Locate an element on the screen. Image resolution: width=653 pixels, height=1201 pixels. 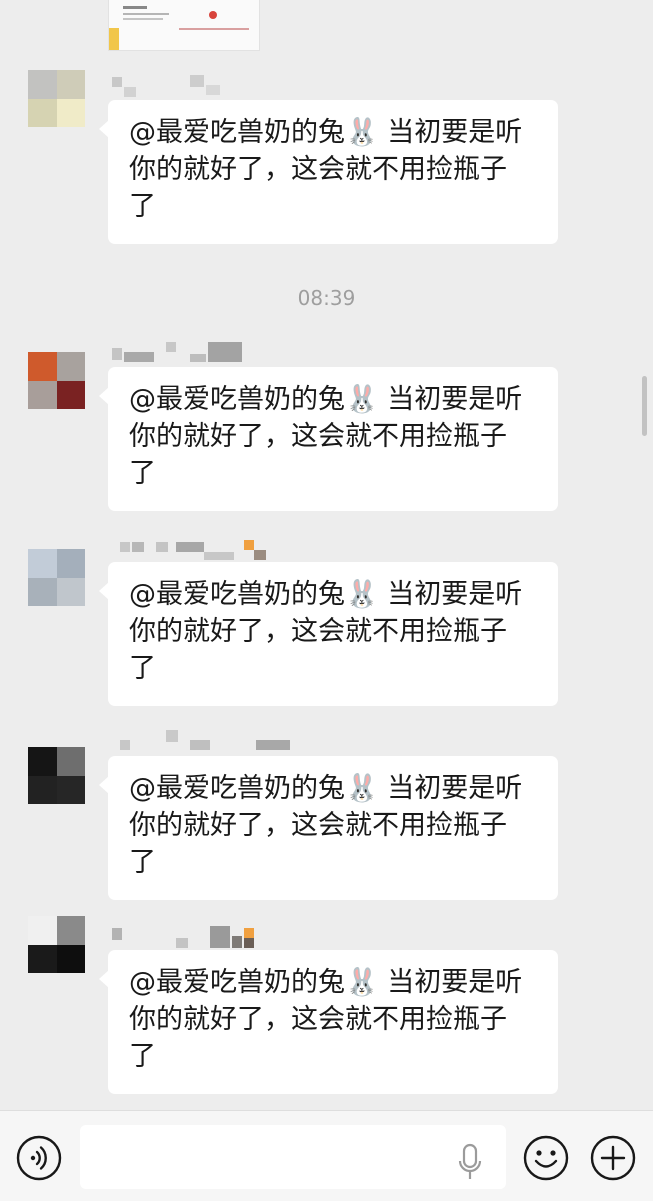
timestamp: 08:39 is located at coordinates (326, 298).